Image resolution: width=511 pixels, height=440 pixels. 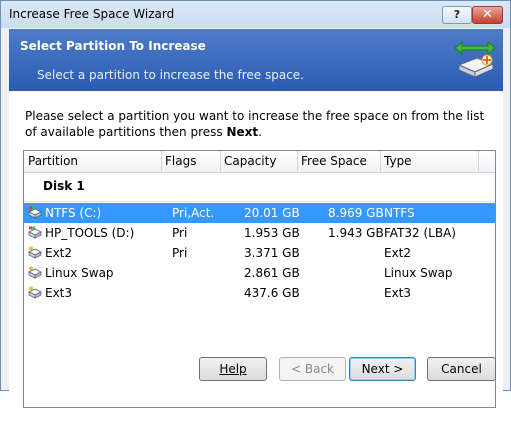 I want to click on cancel-button: Cancel, so click(x=461, y=369).